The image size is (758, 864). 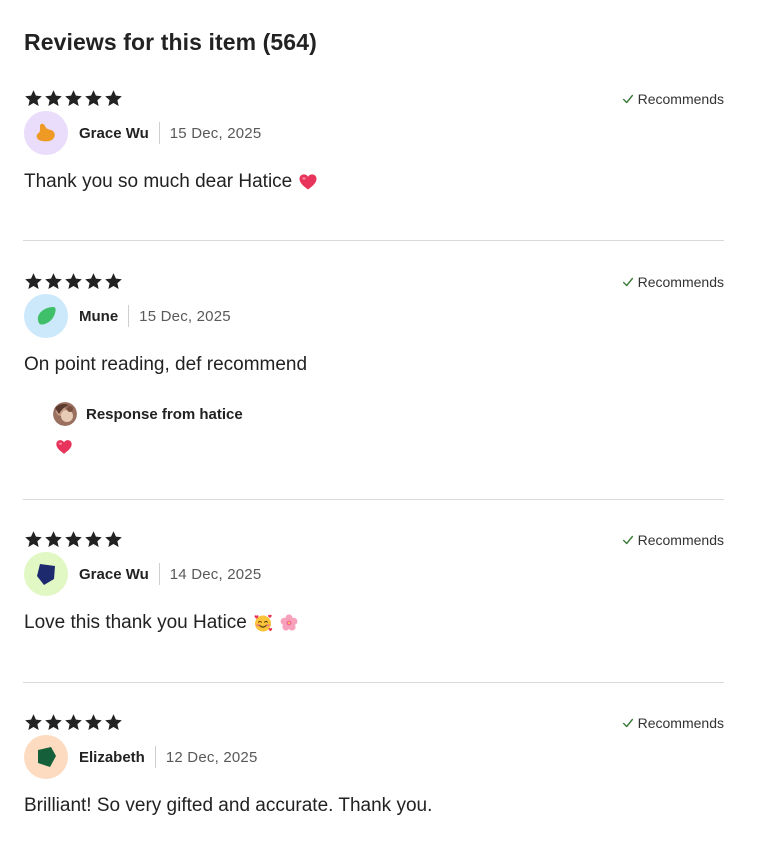 What do you see at coordinates (215, 574) in the screenshot?
I see `review-date: 14 Dec, 2025` at bounding box center [215, 574].